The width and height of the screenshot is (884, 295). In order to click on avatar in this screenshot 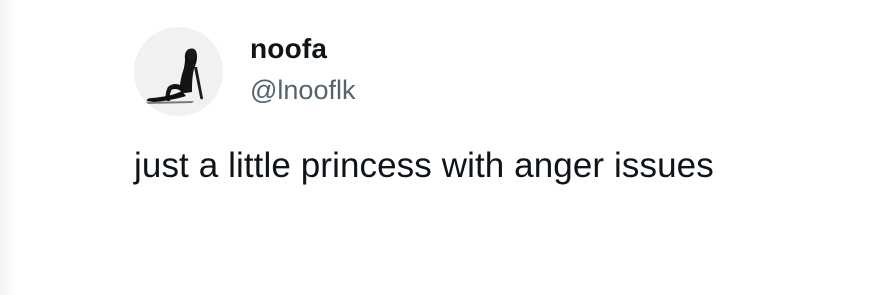, I will do `click(178, 71)`.